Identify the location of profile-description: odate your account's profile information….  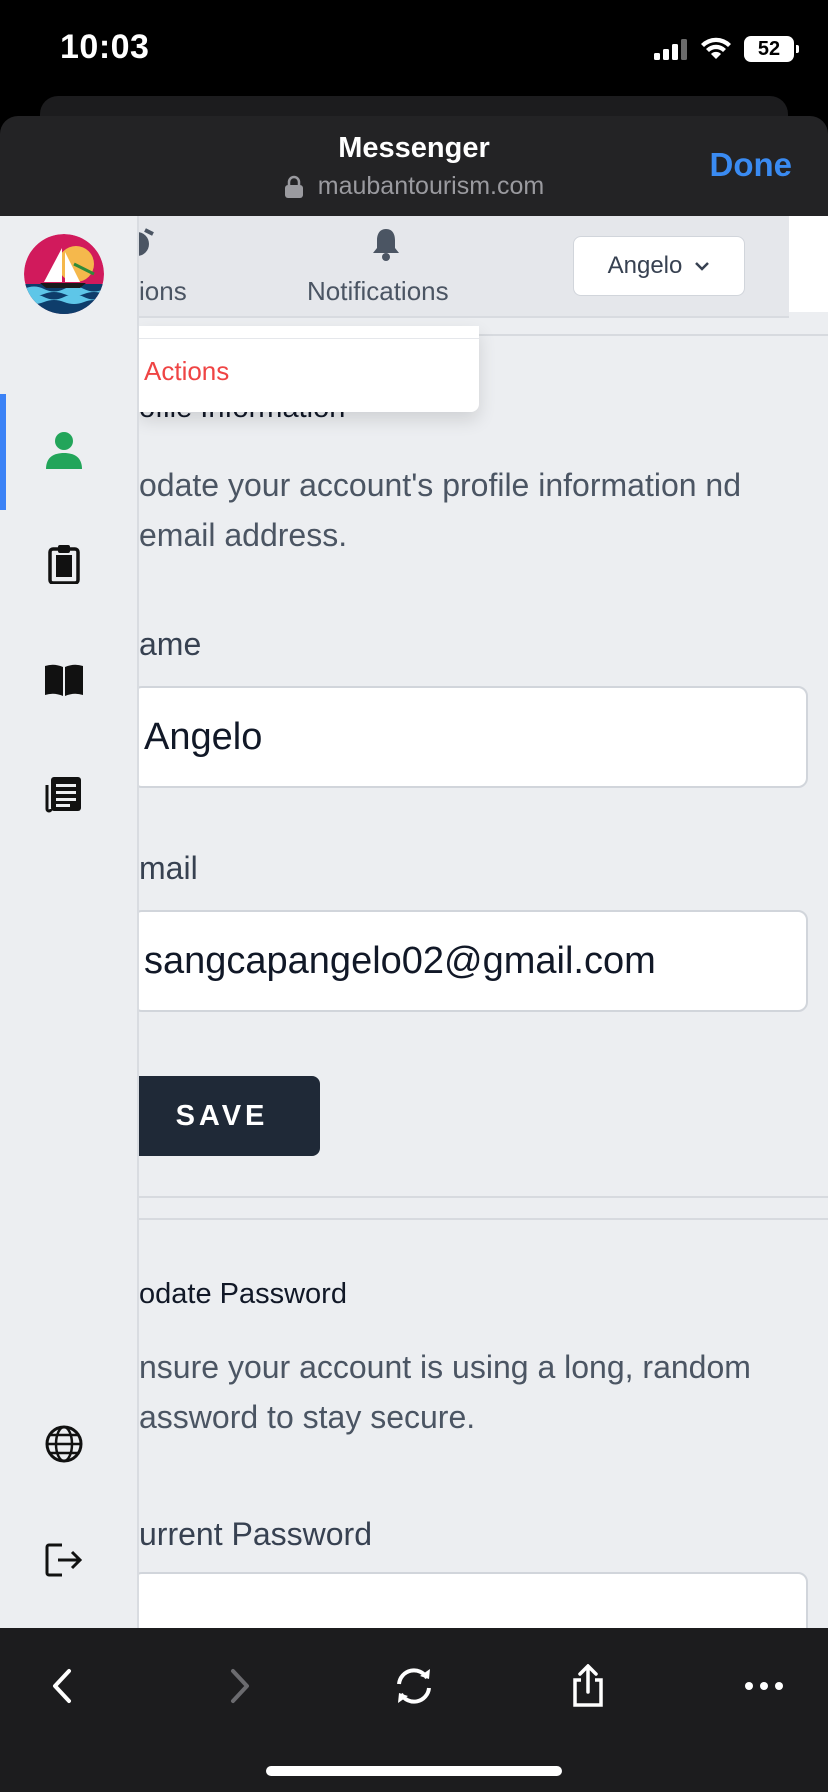
(440, 510).